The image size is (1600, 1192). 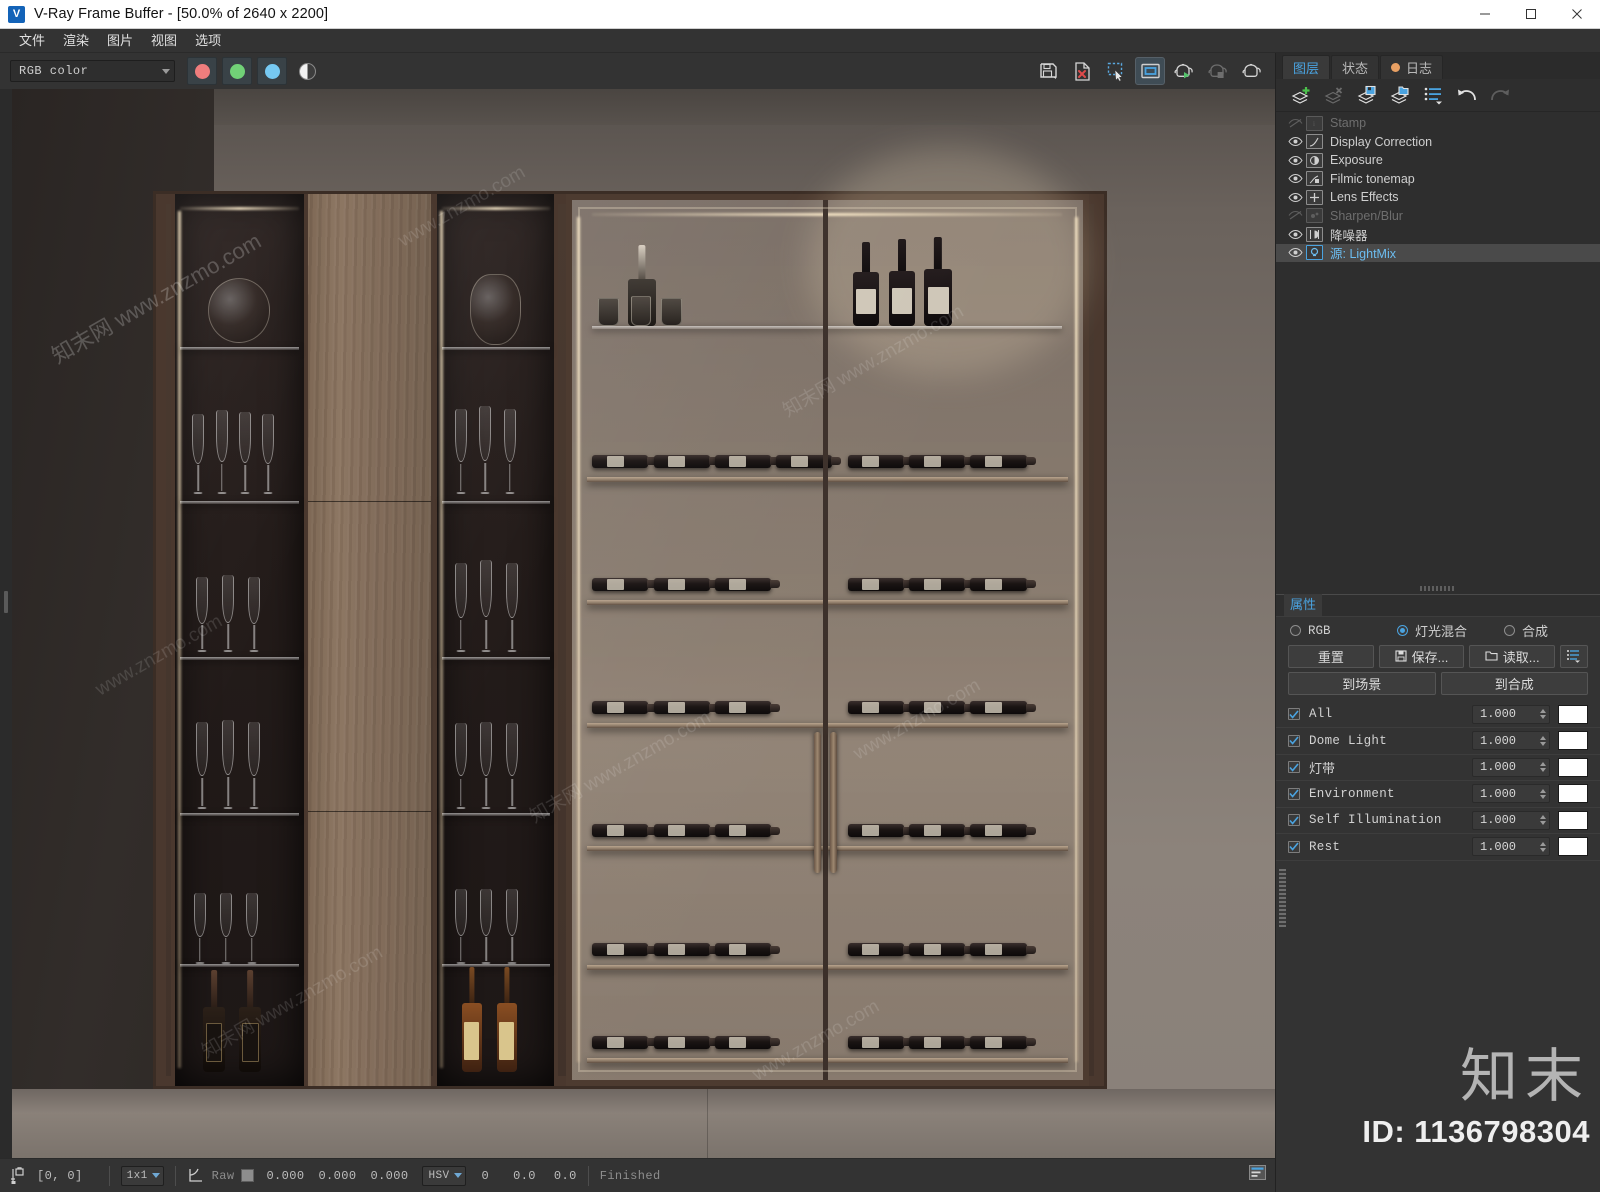 I want to click on monochrome-toggle, so click(x=307, y=71).